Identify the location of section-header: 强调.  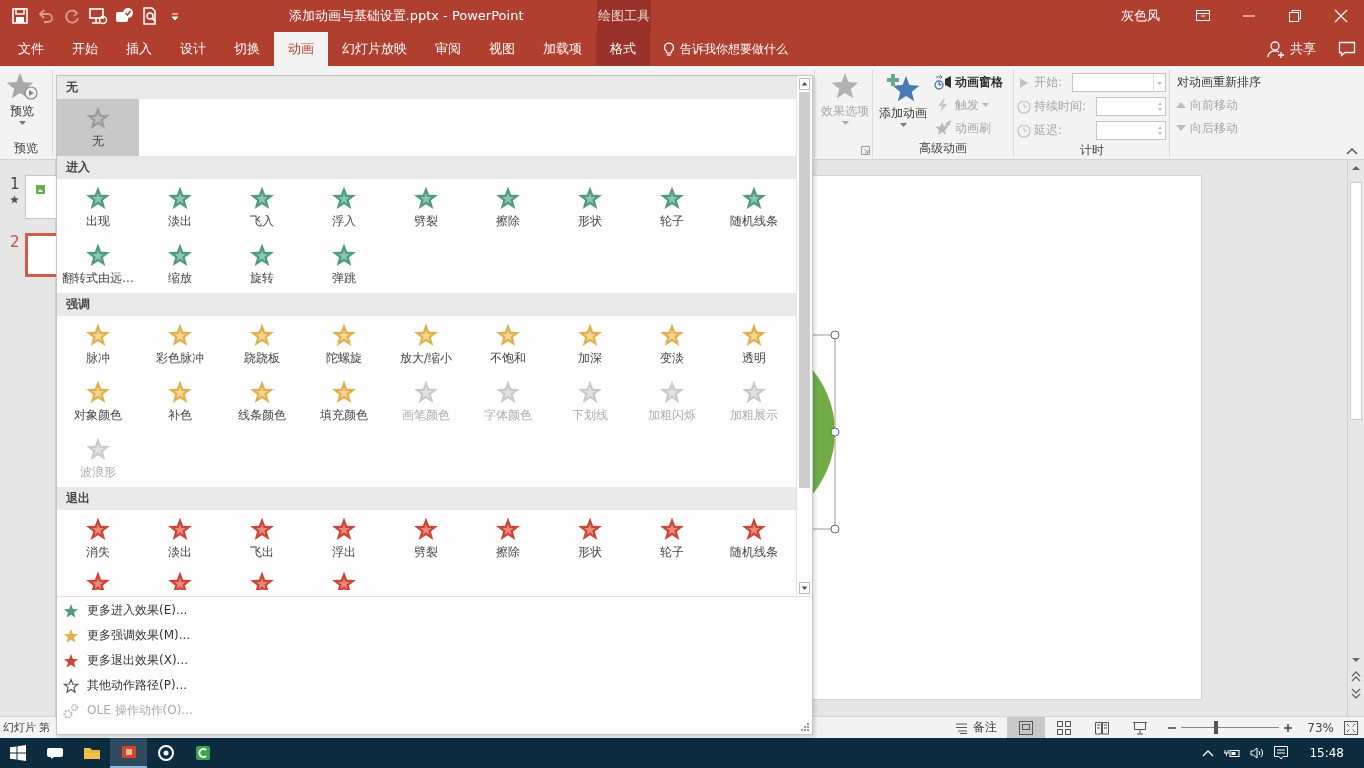
(426, 304).